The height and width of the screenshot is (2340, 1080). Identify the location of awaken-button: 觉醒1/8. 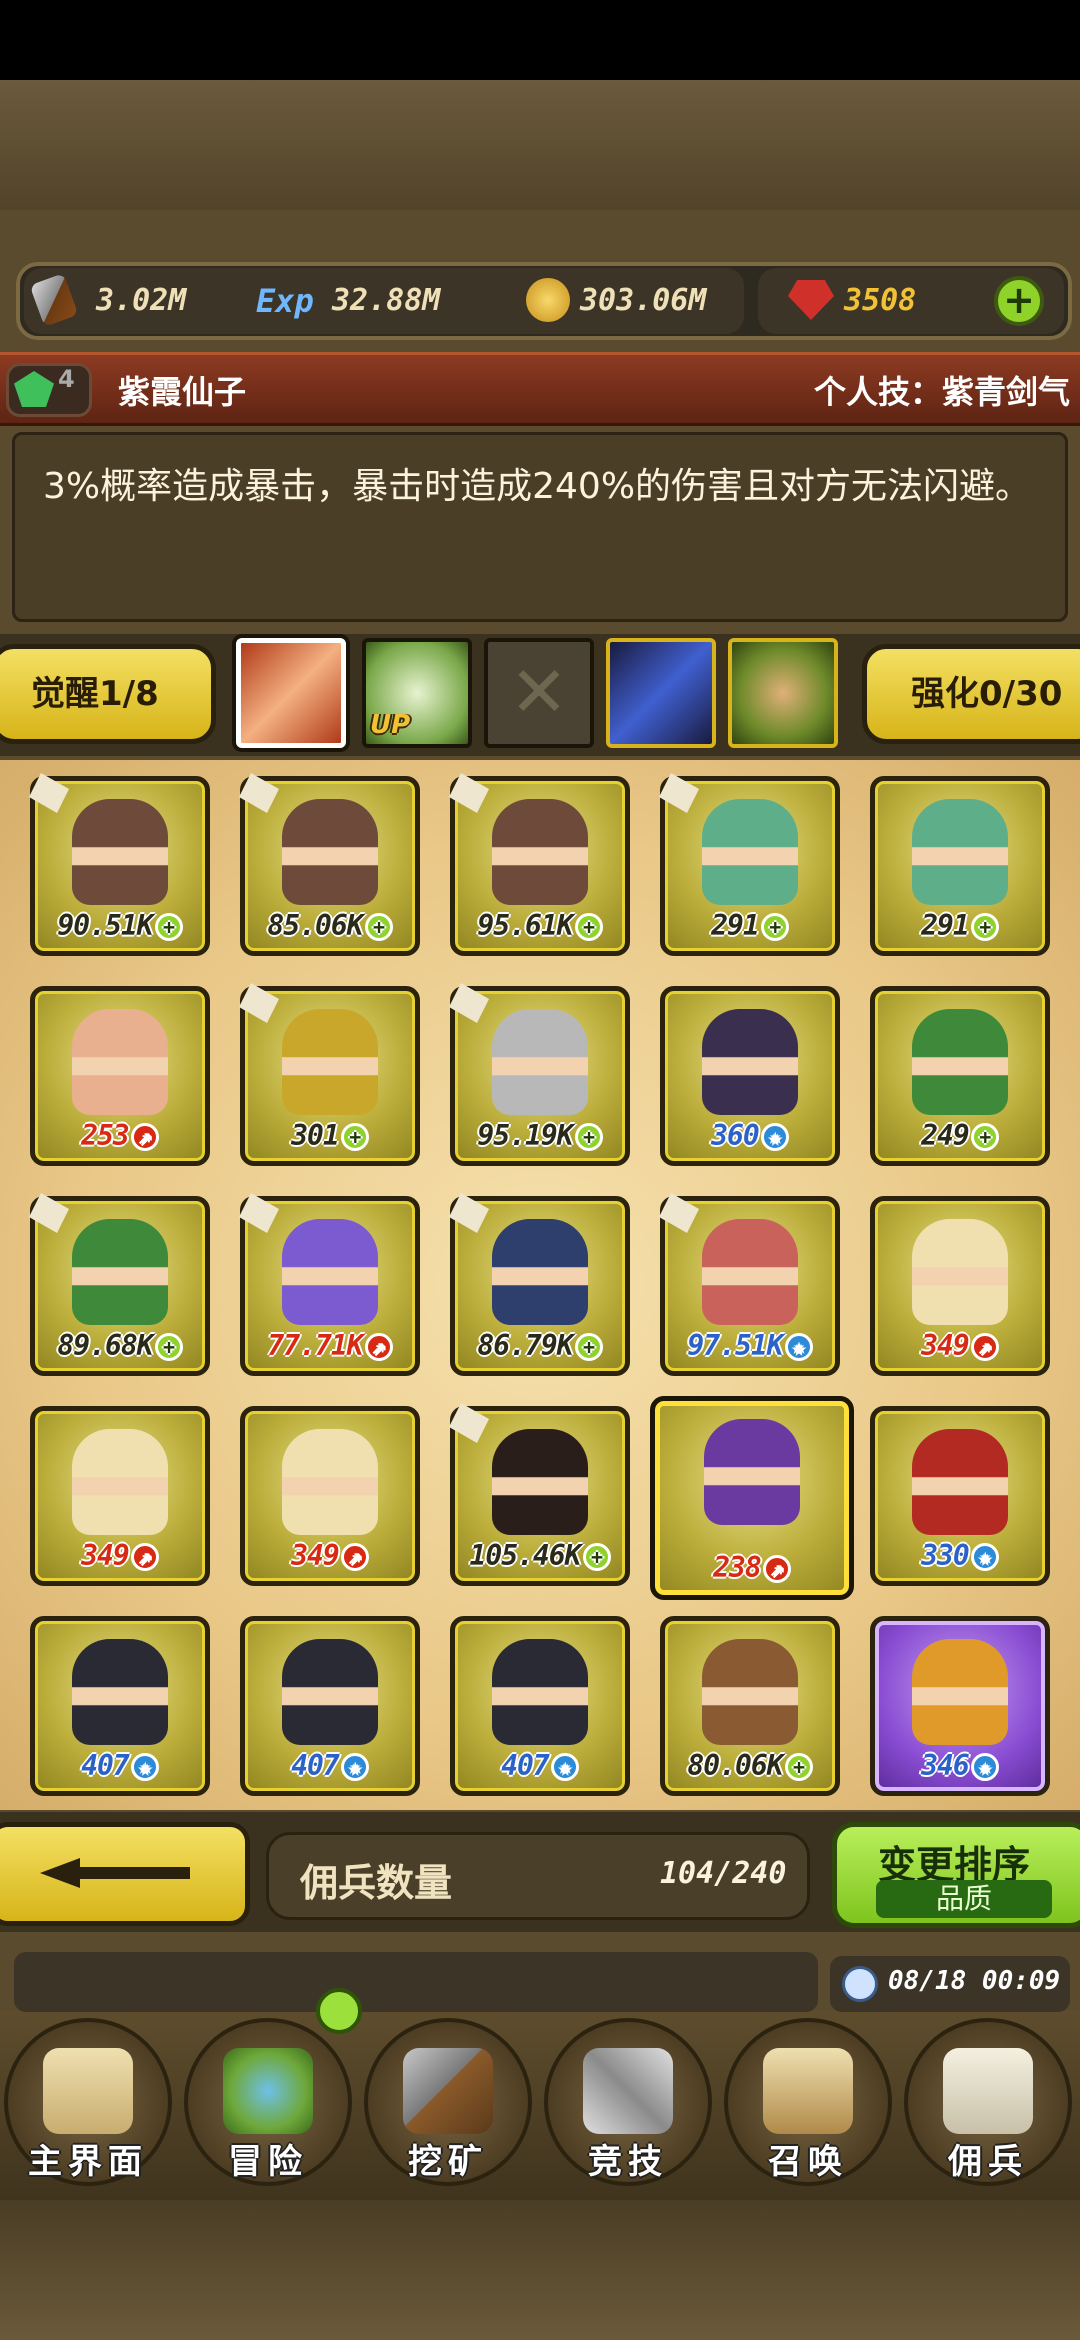
(108, 694).